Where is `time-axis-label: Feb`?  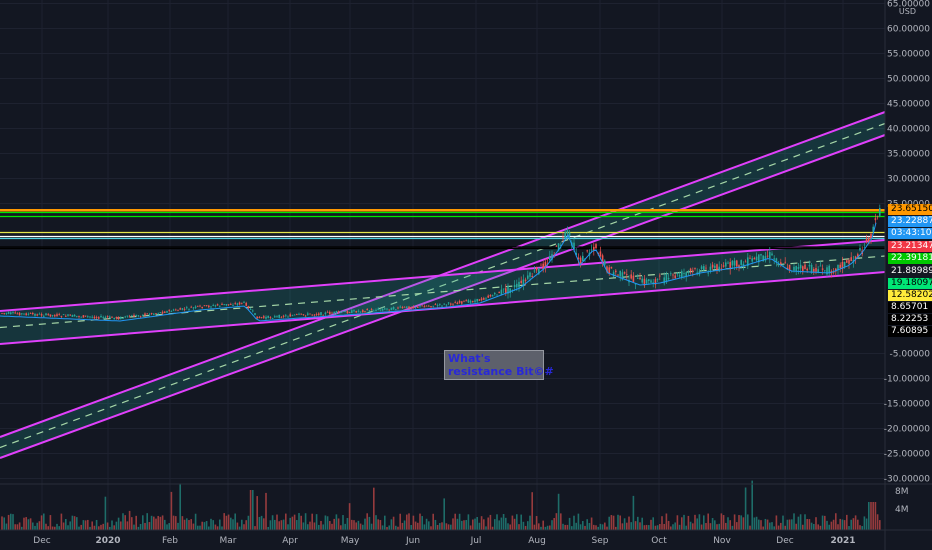 time-axis-label: Feb is located at coordinates (170, 541).